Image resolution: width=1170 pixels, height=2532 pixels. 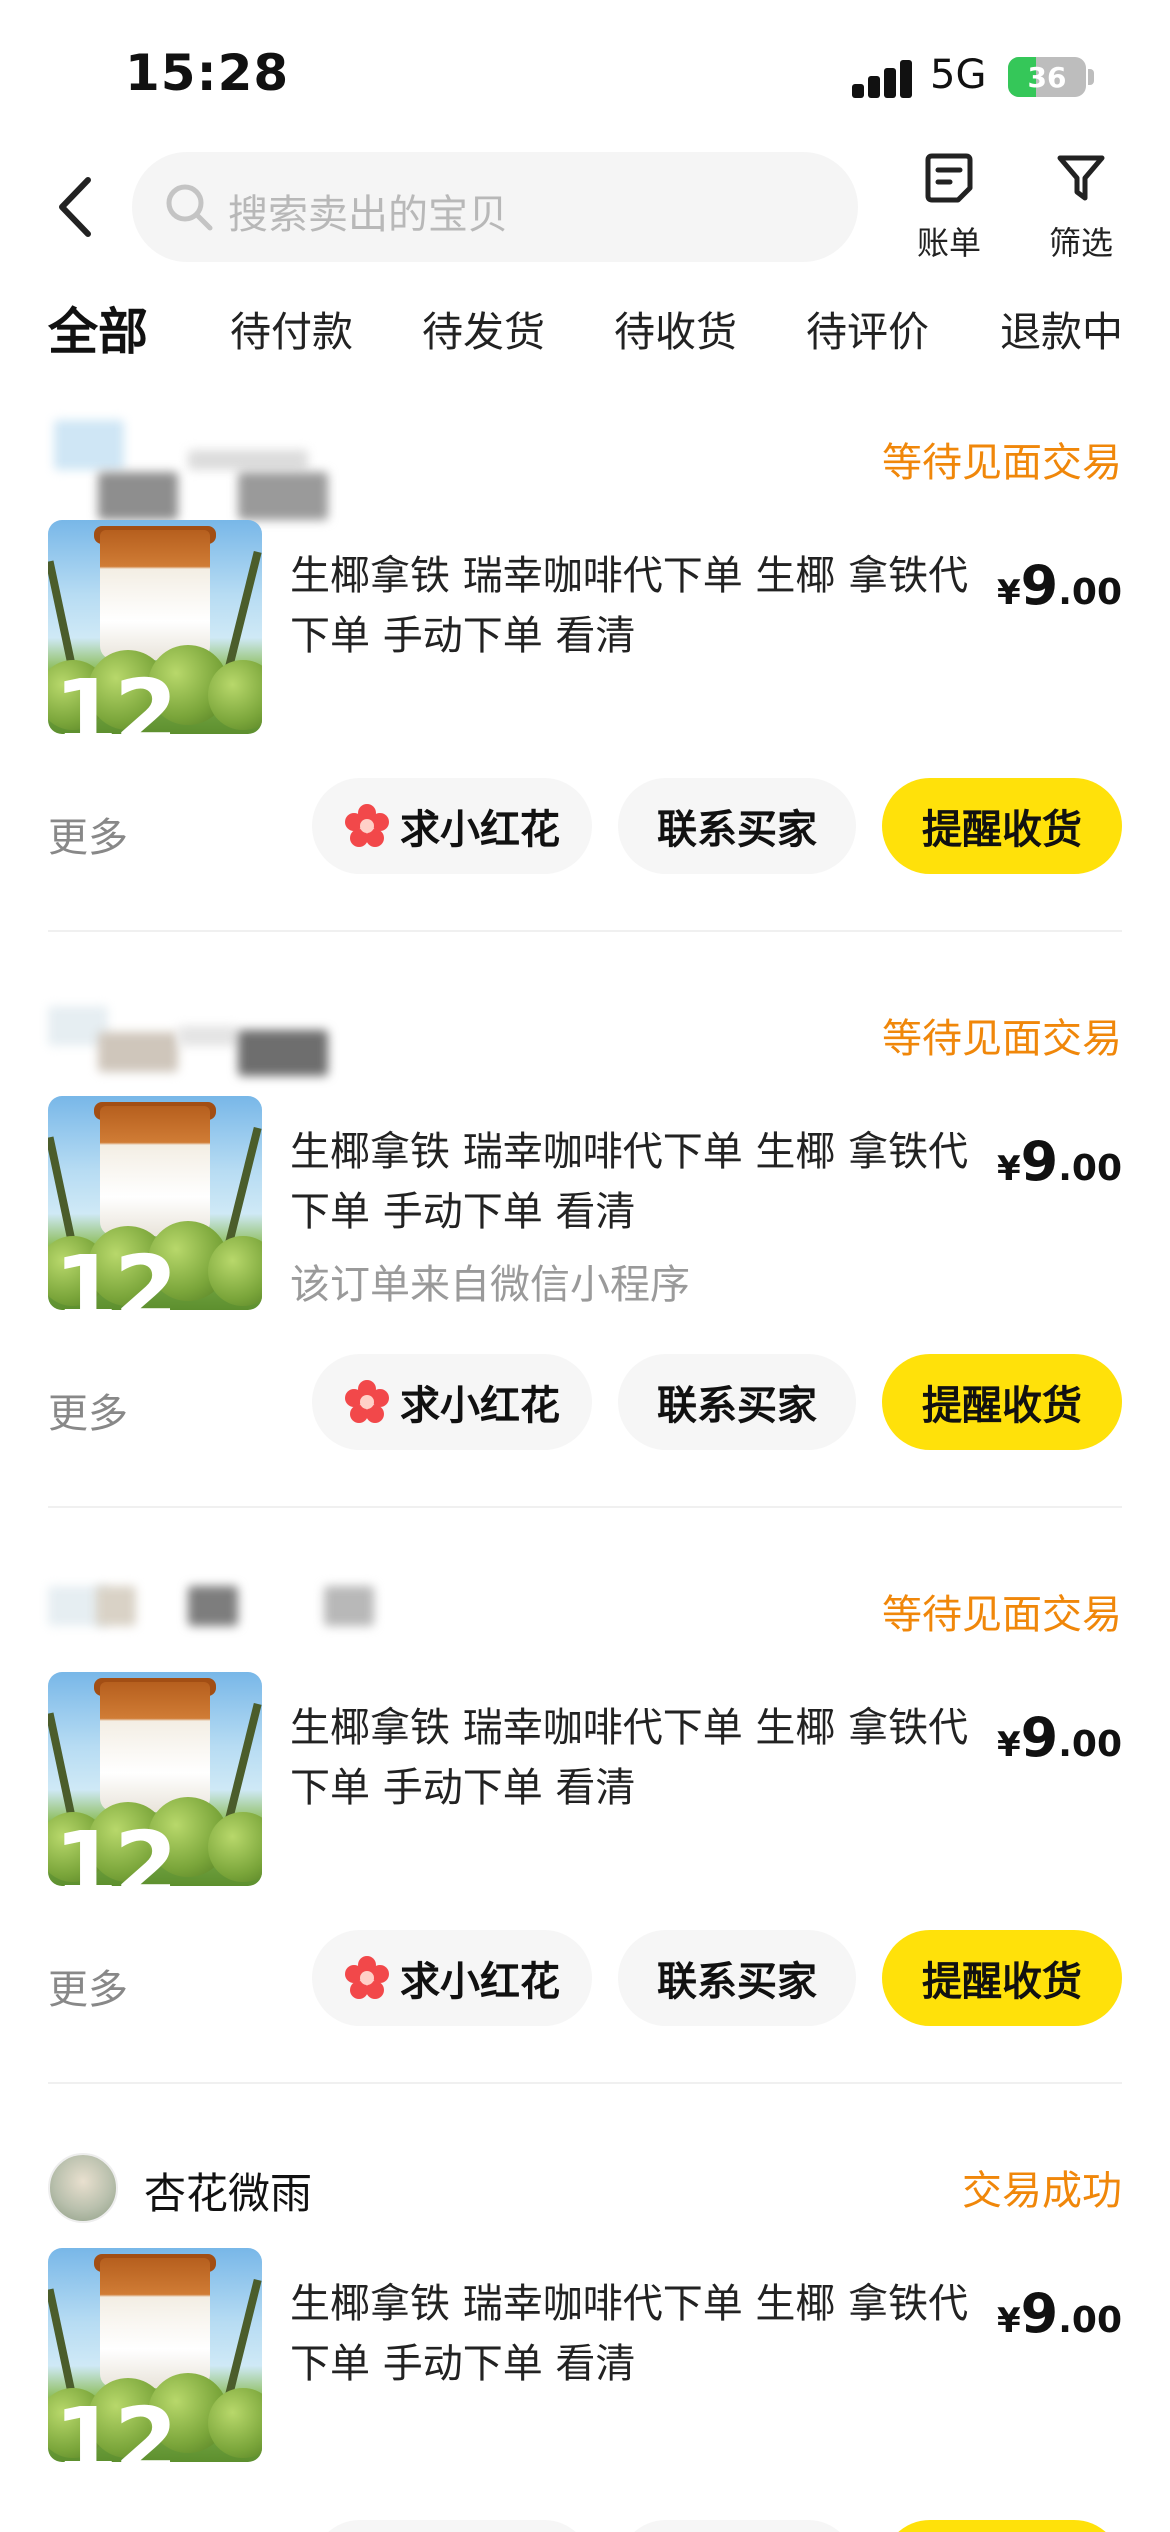 I want to click on seller-info: 杏花微雨, so click(x=248, y=2198).